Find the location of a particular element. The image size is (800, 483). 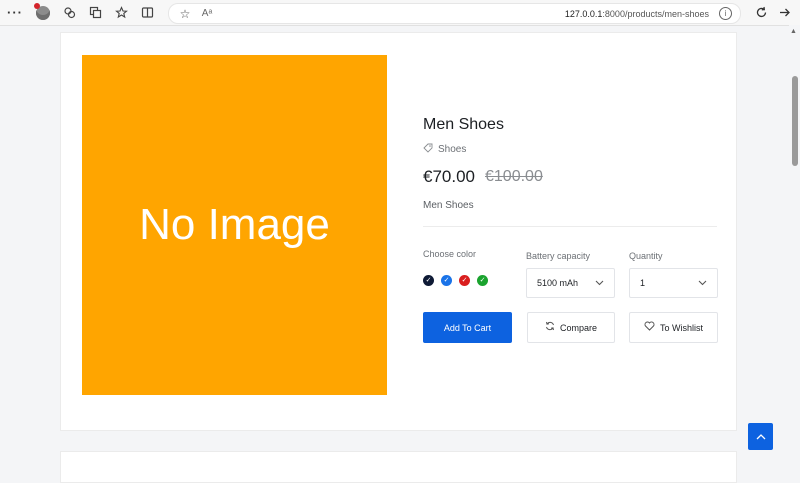

product-old-price: €100.00 is located at coordinates (514, 176).